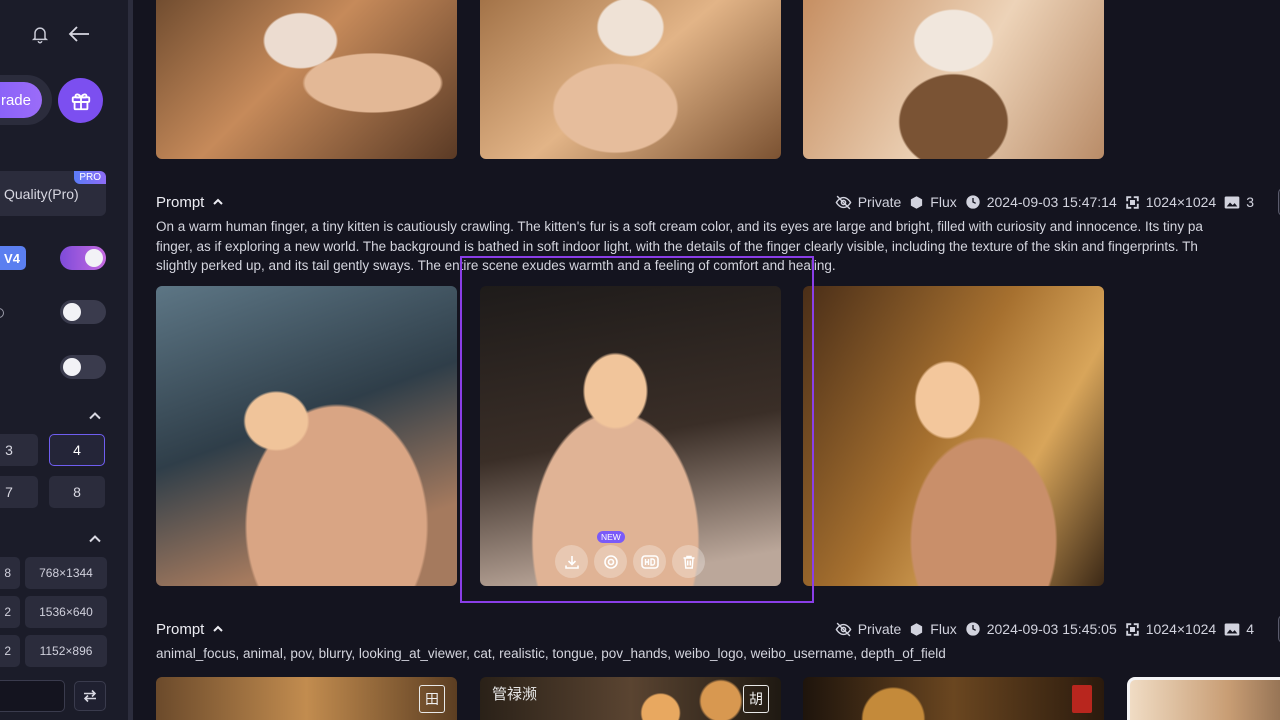  I want to click on eye-off-icon, so click(843, 629).